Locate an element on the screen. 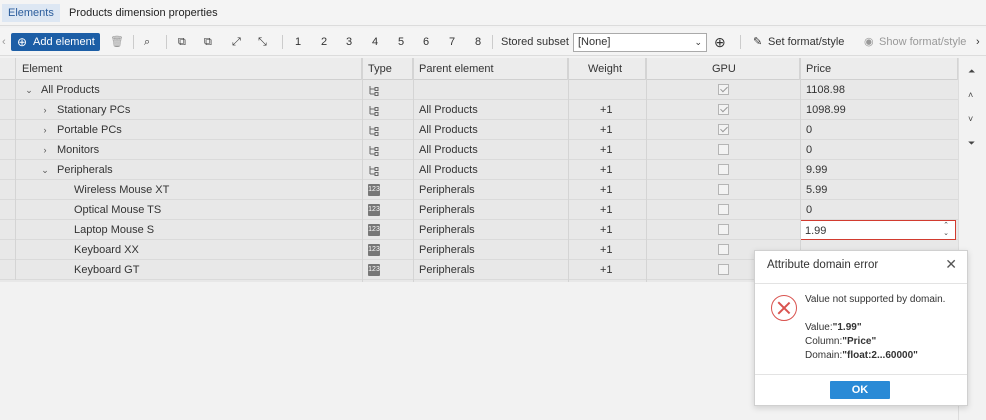 The width and height of the screenshot is (986, 420). element-name-cell: Keyboard GT is located at coordinates (106, 270).